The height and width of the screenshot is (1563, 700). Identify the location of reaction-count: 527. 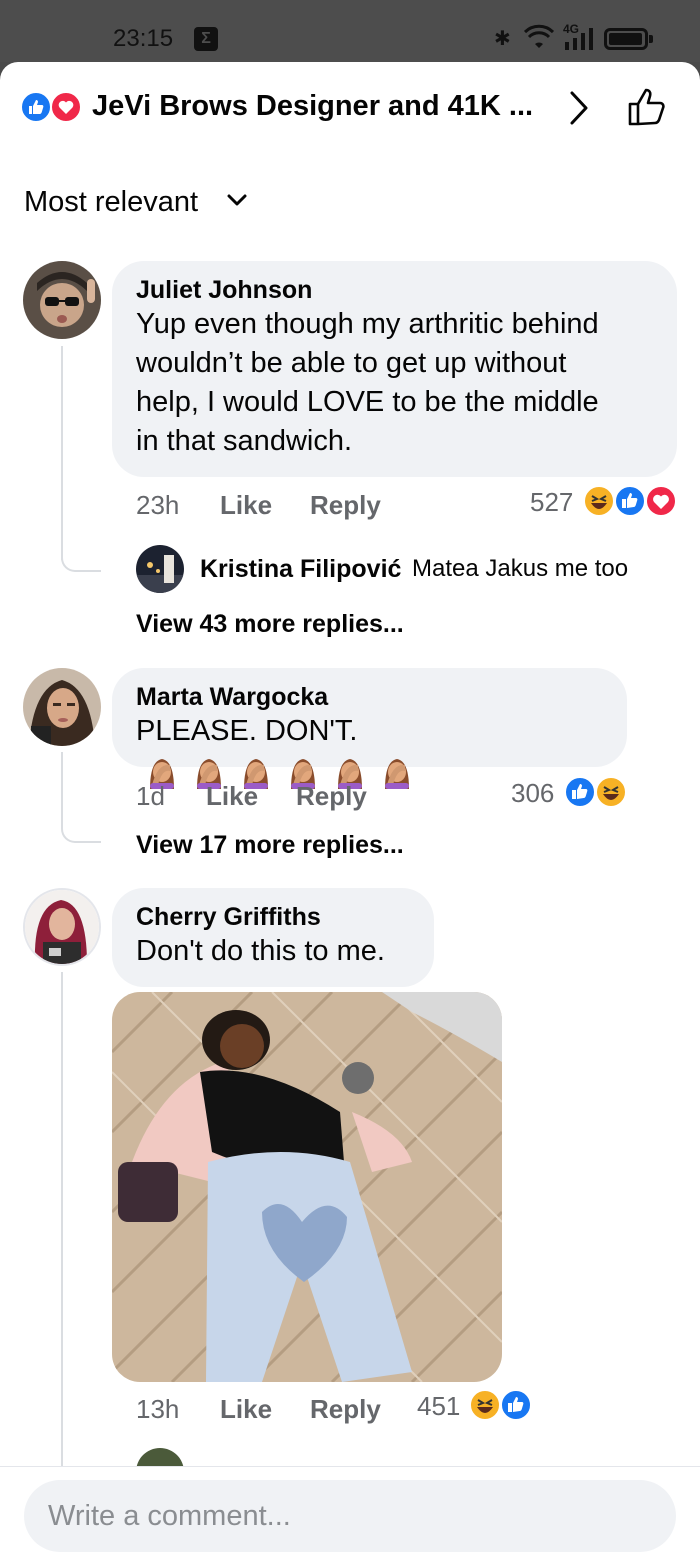
(551, 502).